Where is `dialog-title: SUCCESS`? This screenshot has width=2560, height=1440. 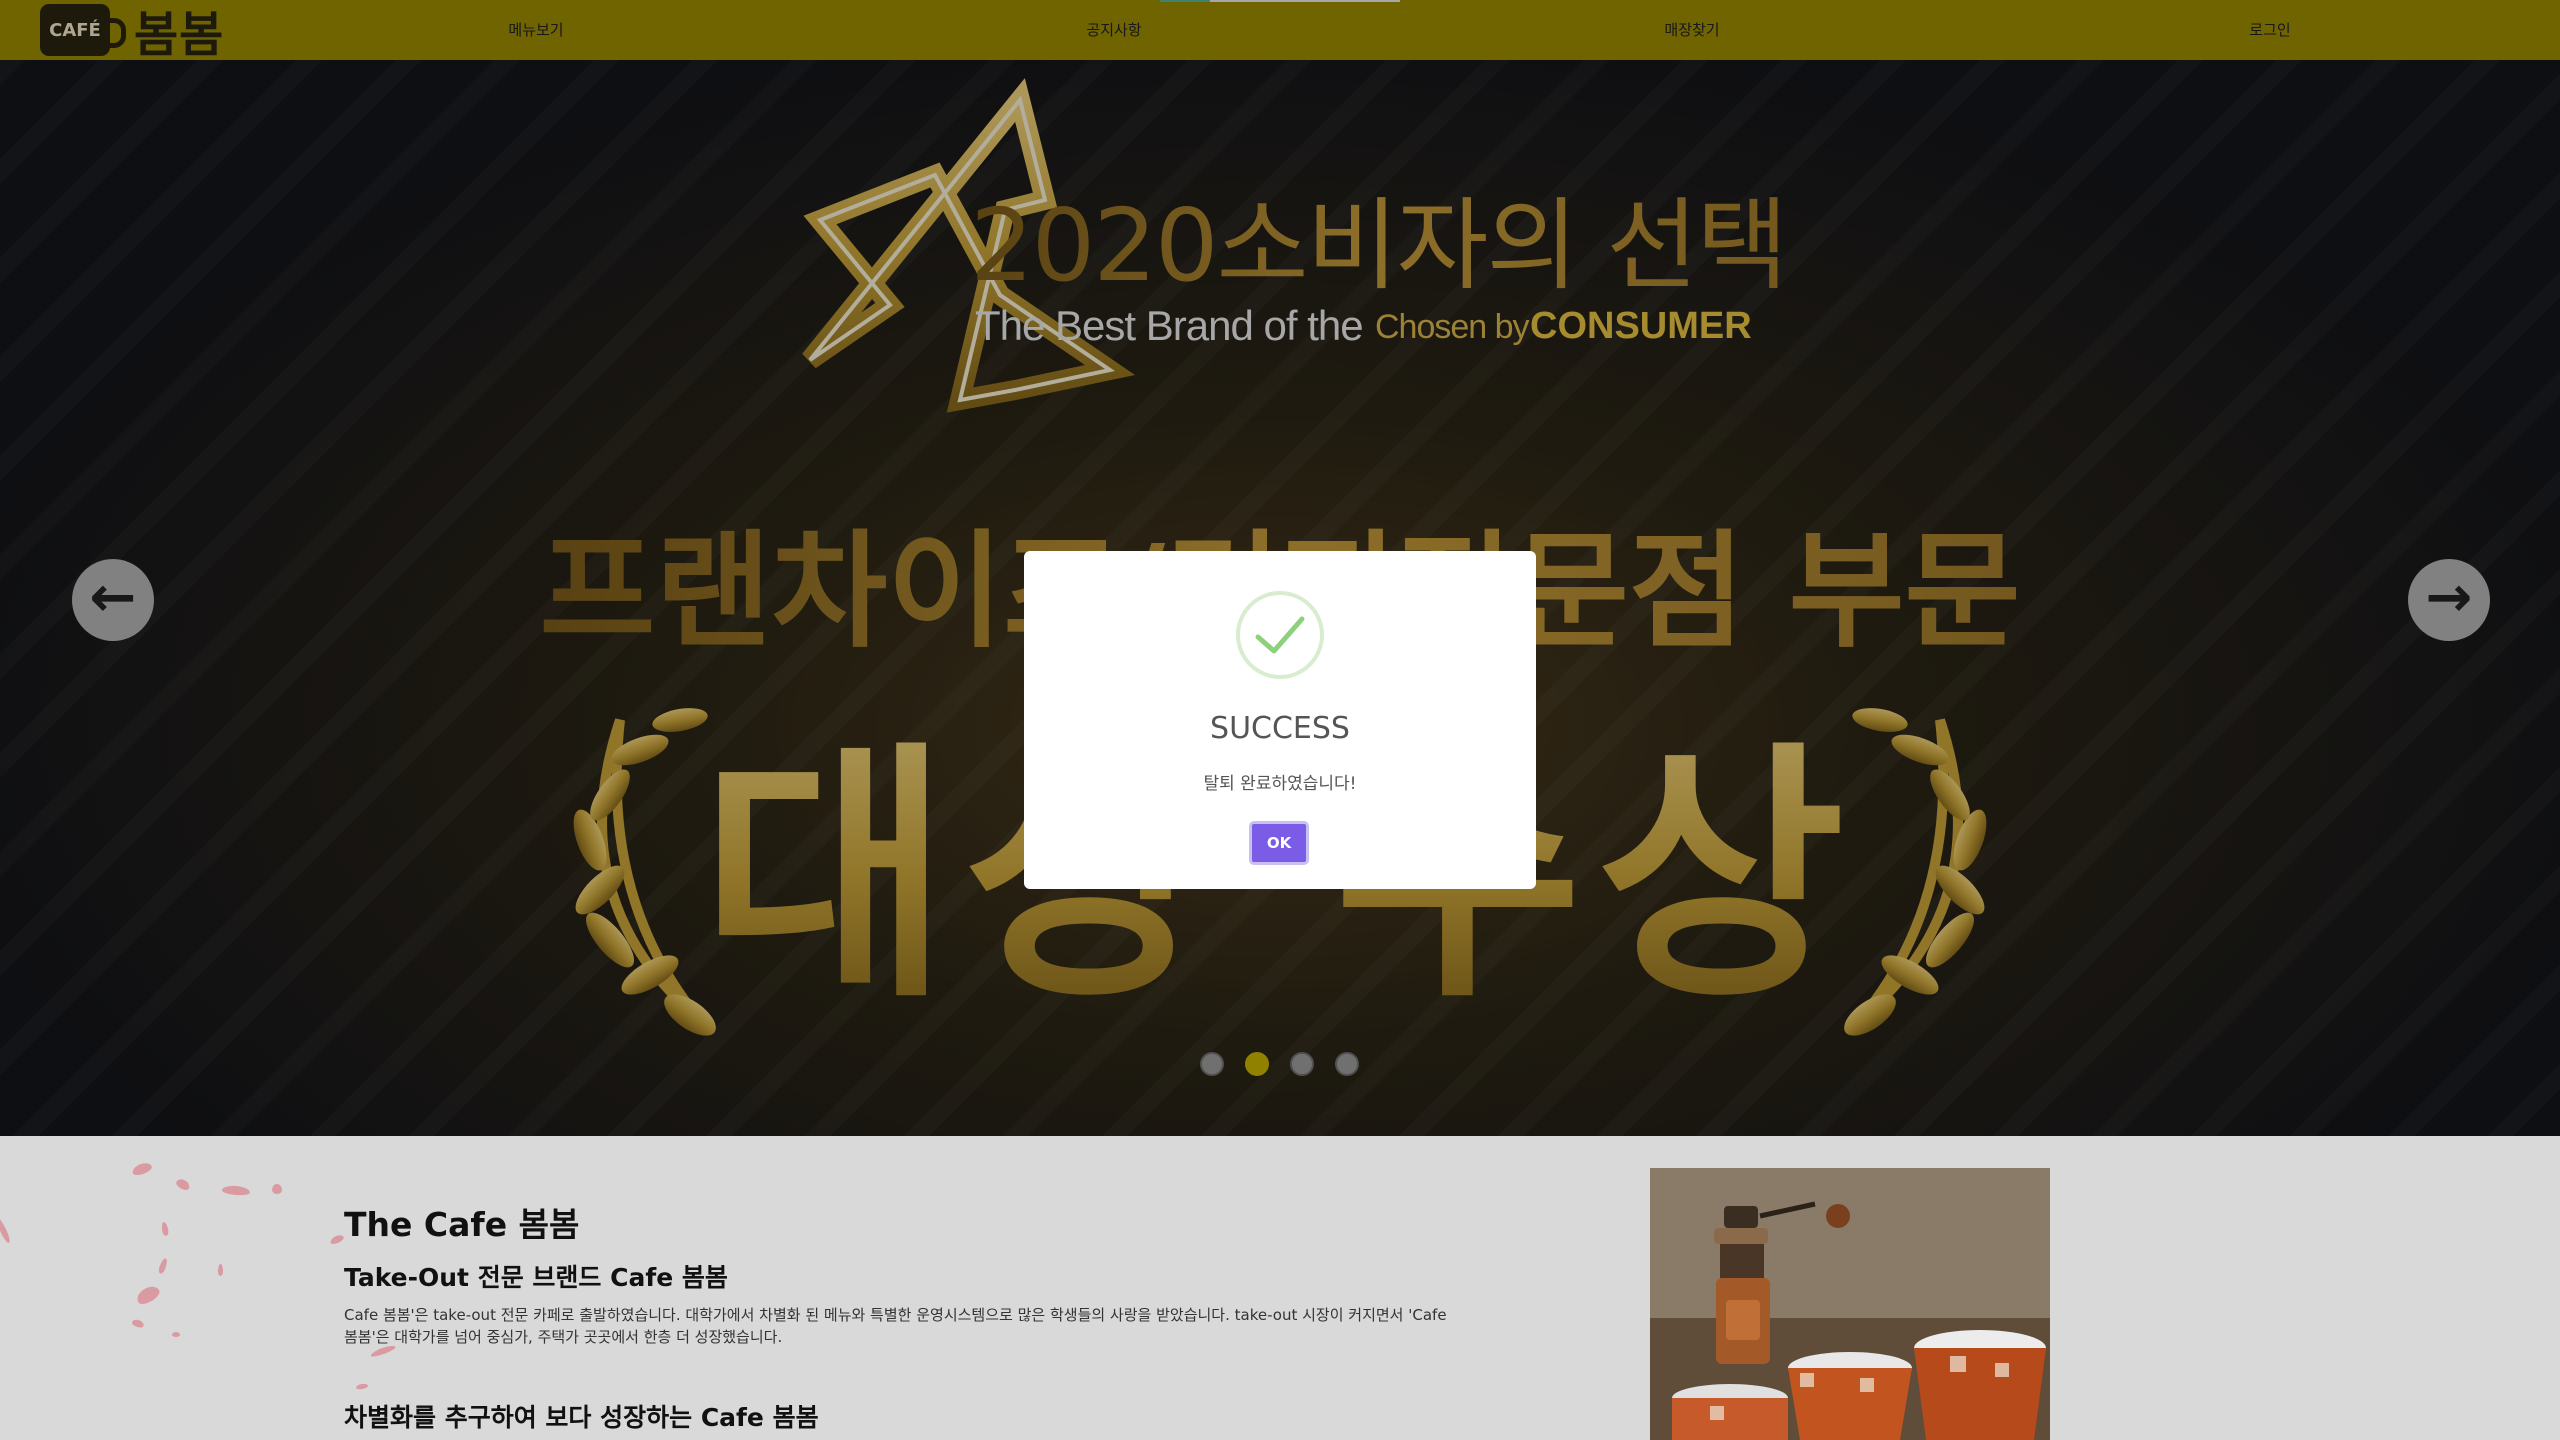 dialog-title: SUCCESS is located at coordinates (1280, 728).